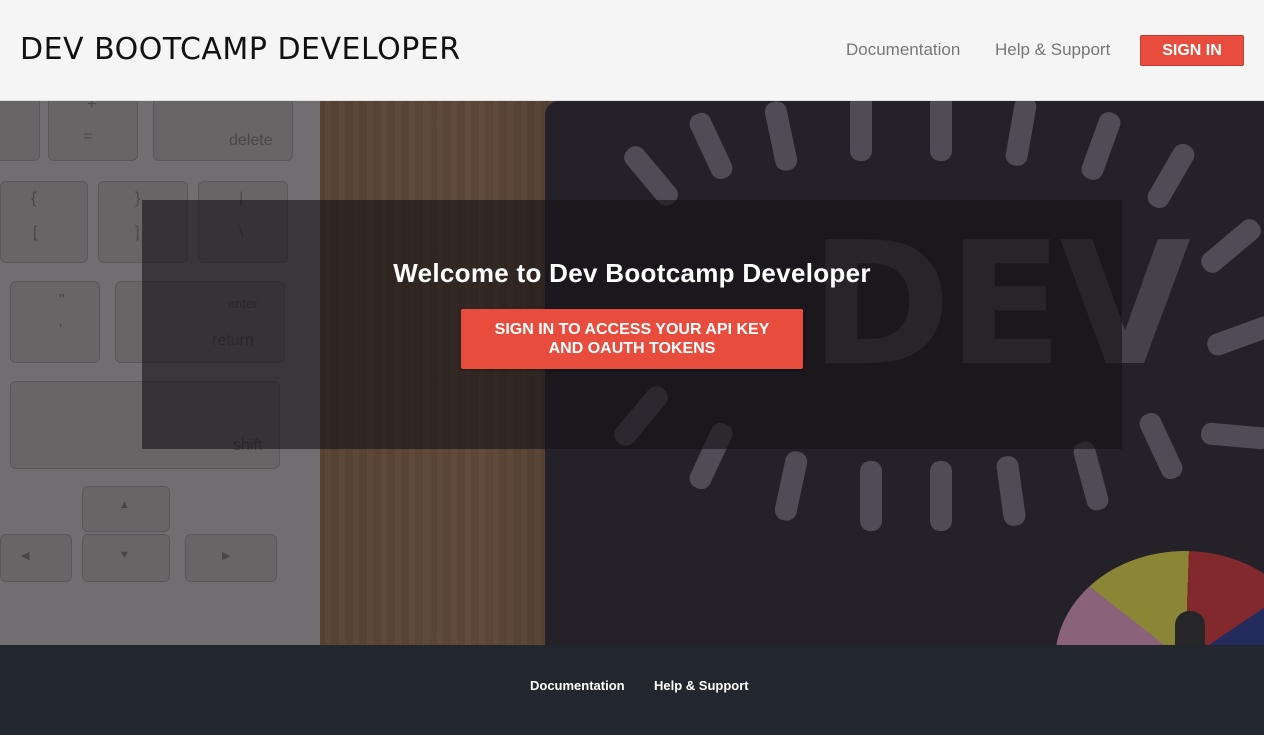 Image resolution: width=1264 pixels, height=735 pixels. What do you see at coordinates (577, 685) in the screenshot?
I see `footer-documentation-link: Documentation` at bounding box center [577, 685].